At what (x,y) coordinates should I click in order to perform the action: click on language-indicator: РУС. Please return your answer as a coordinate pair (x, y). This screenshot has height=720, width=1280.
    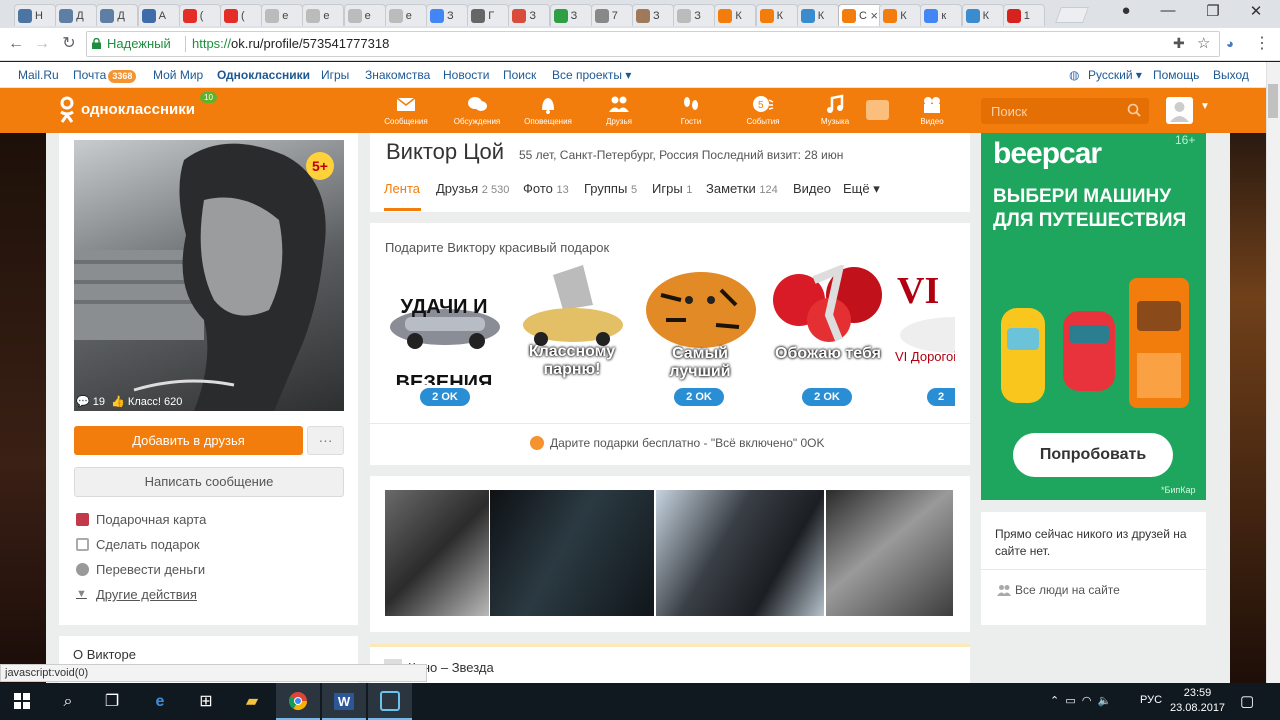
    Looking at the image, I should click on (1151, 700).